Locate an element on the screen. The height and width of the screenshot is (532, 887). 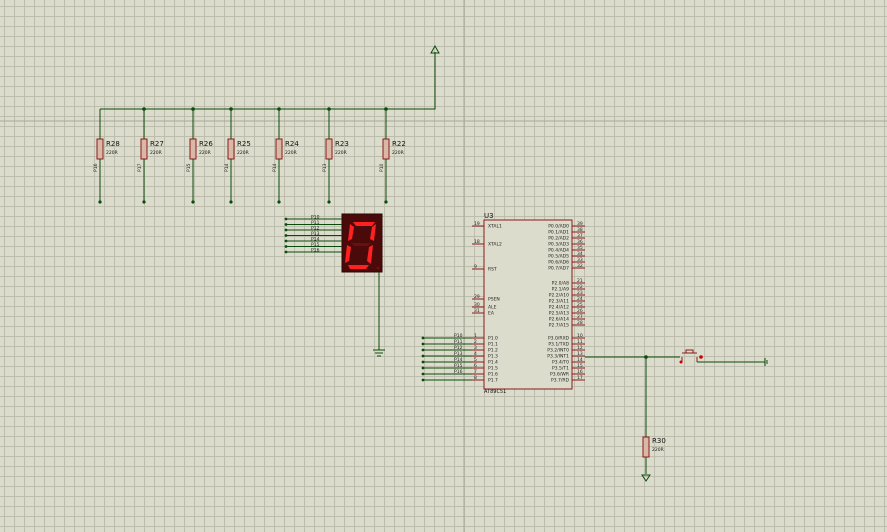
pin-number: 32 is located at coordinates (580, 266).